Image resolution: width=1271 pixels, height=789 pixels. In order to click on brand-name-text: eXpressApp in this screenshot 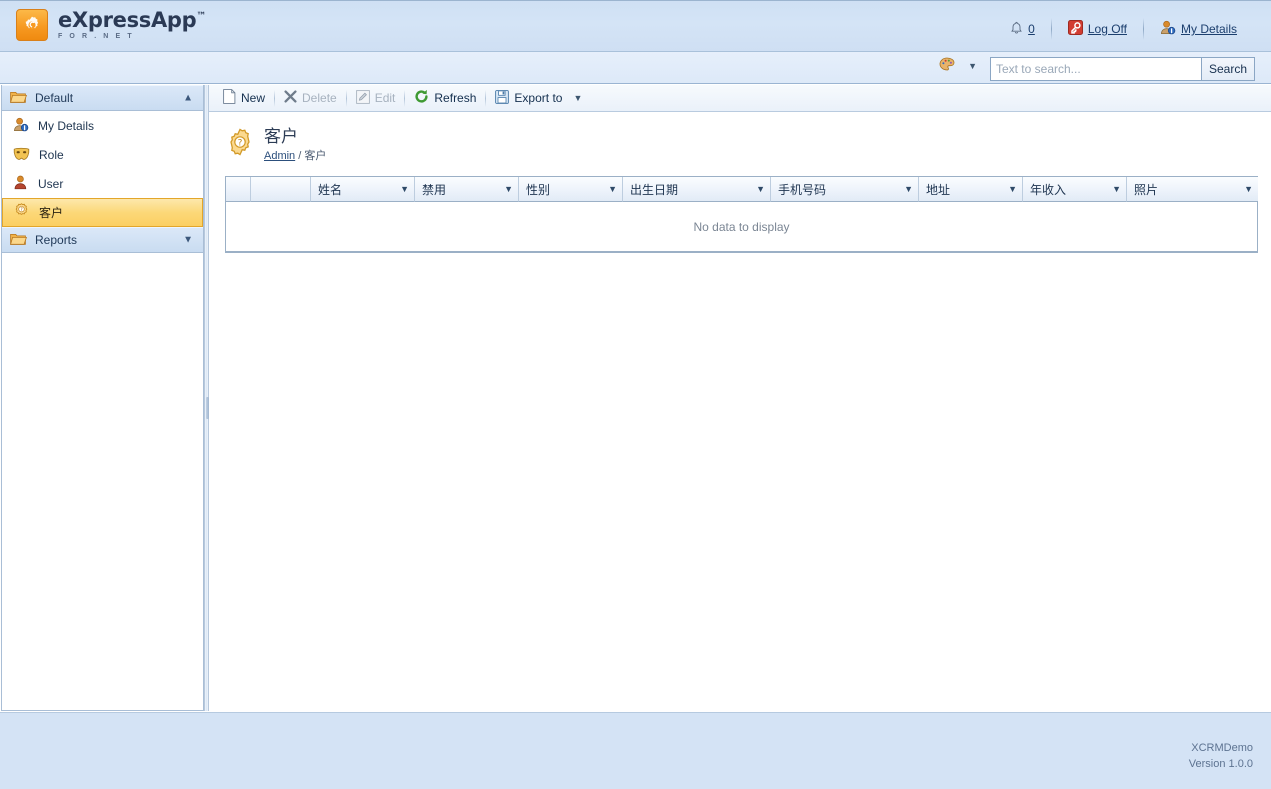, I will do `click(127, 20)`.